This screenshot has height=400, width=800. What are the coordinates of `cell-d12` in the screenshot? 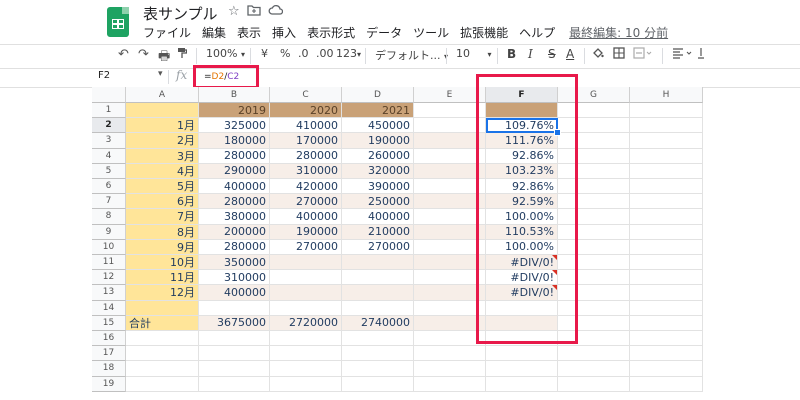 It's located at (378, 278).